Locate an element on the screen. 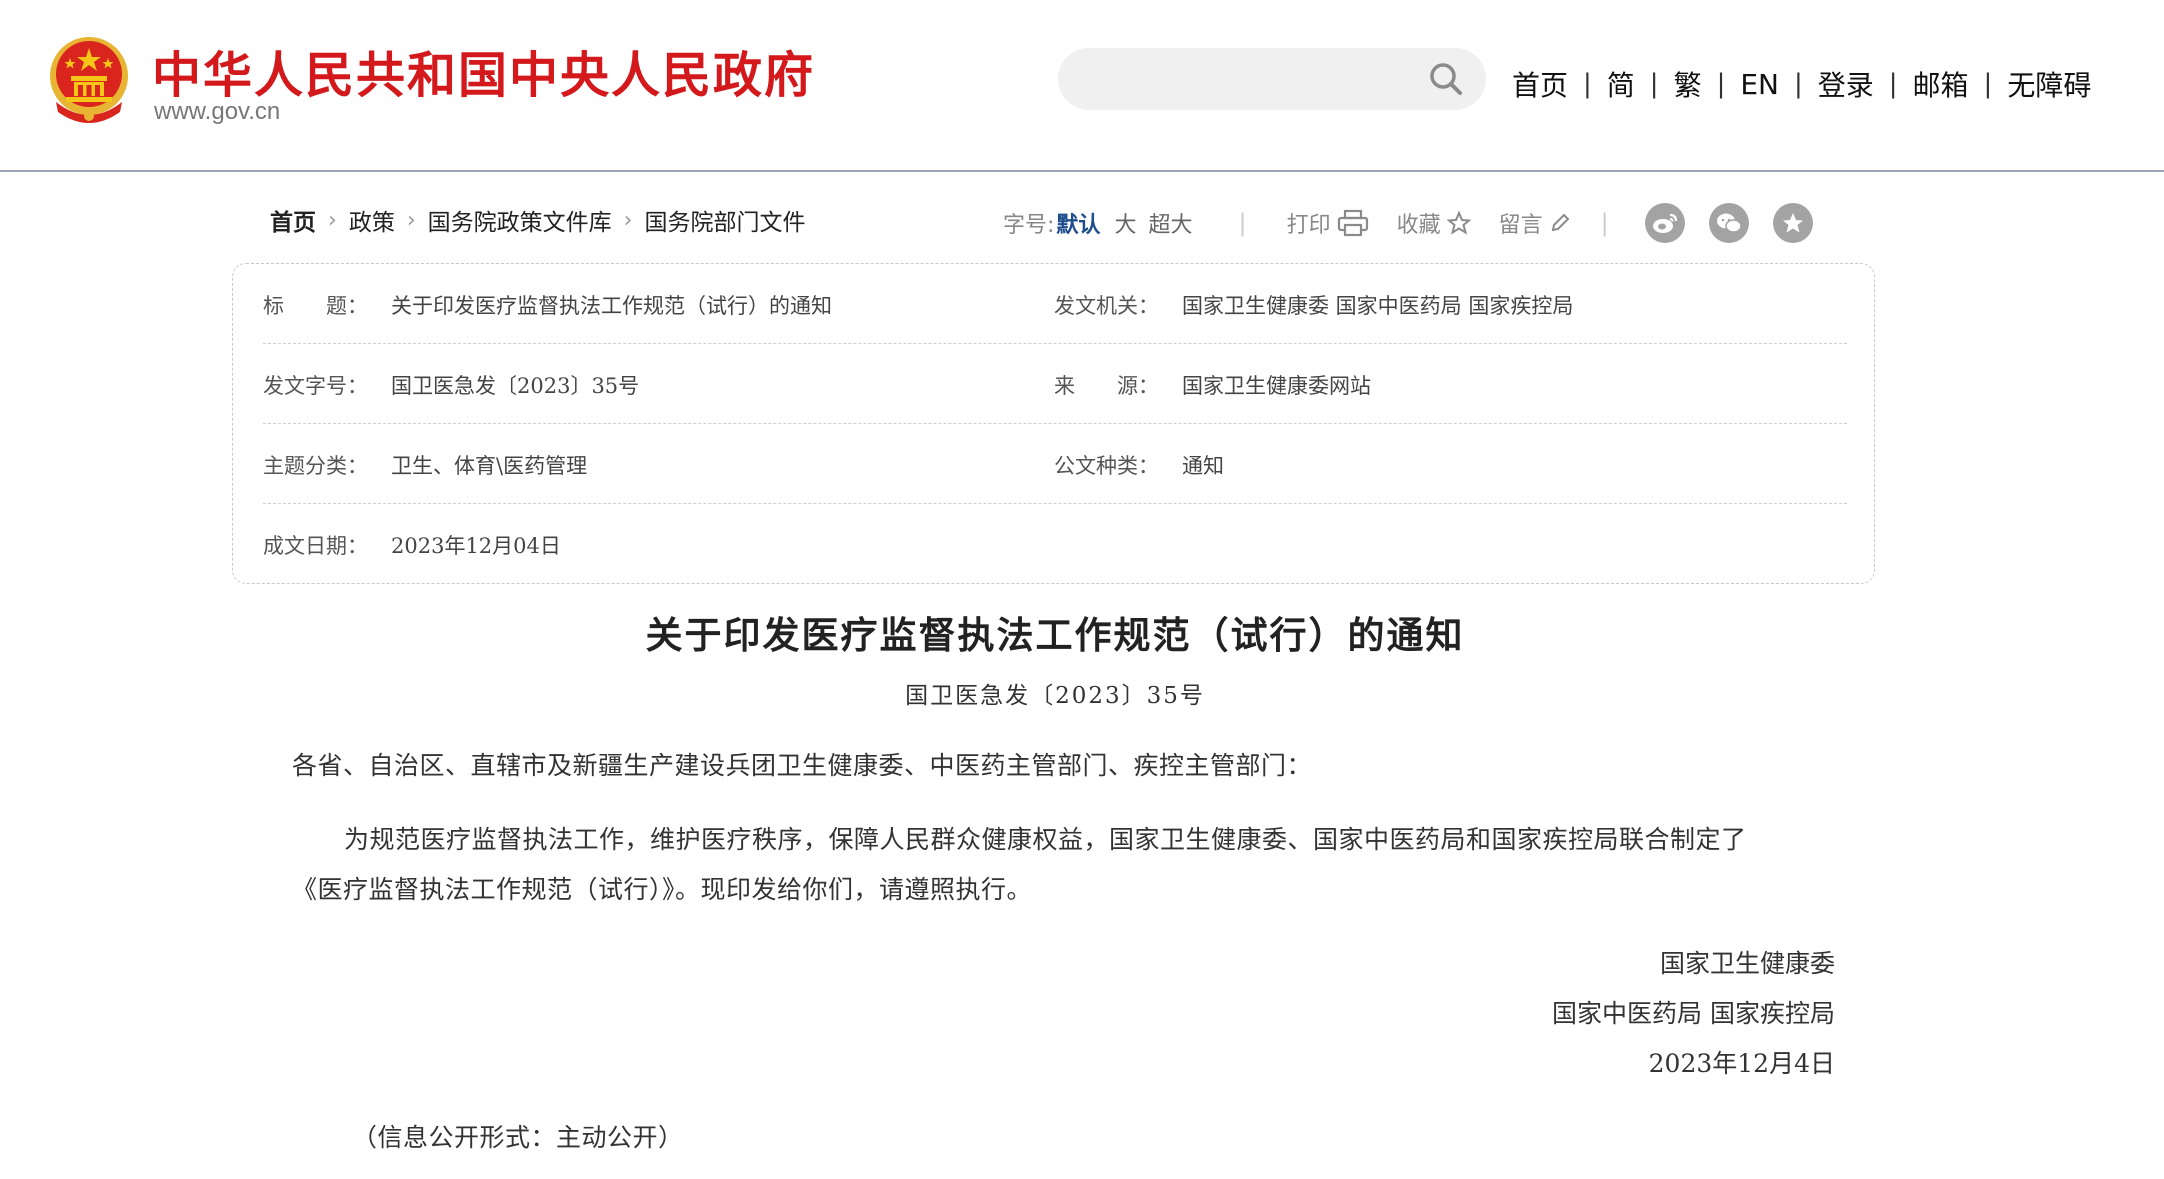  nav-accessibility: 无障碍 is located at coordinates (2049, 84).